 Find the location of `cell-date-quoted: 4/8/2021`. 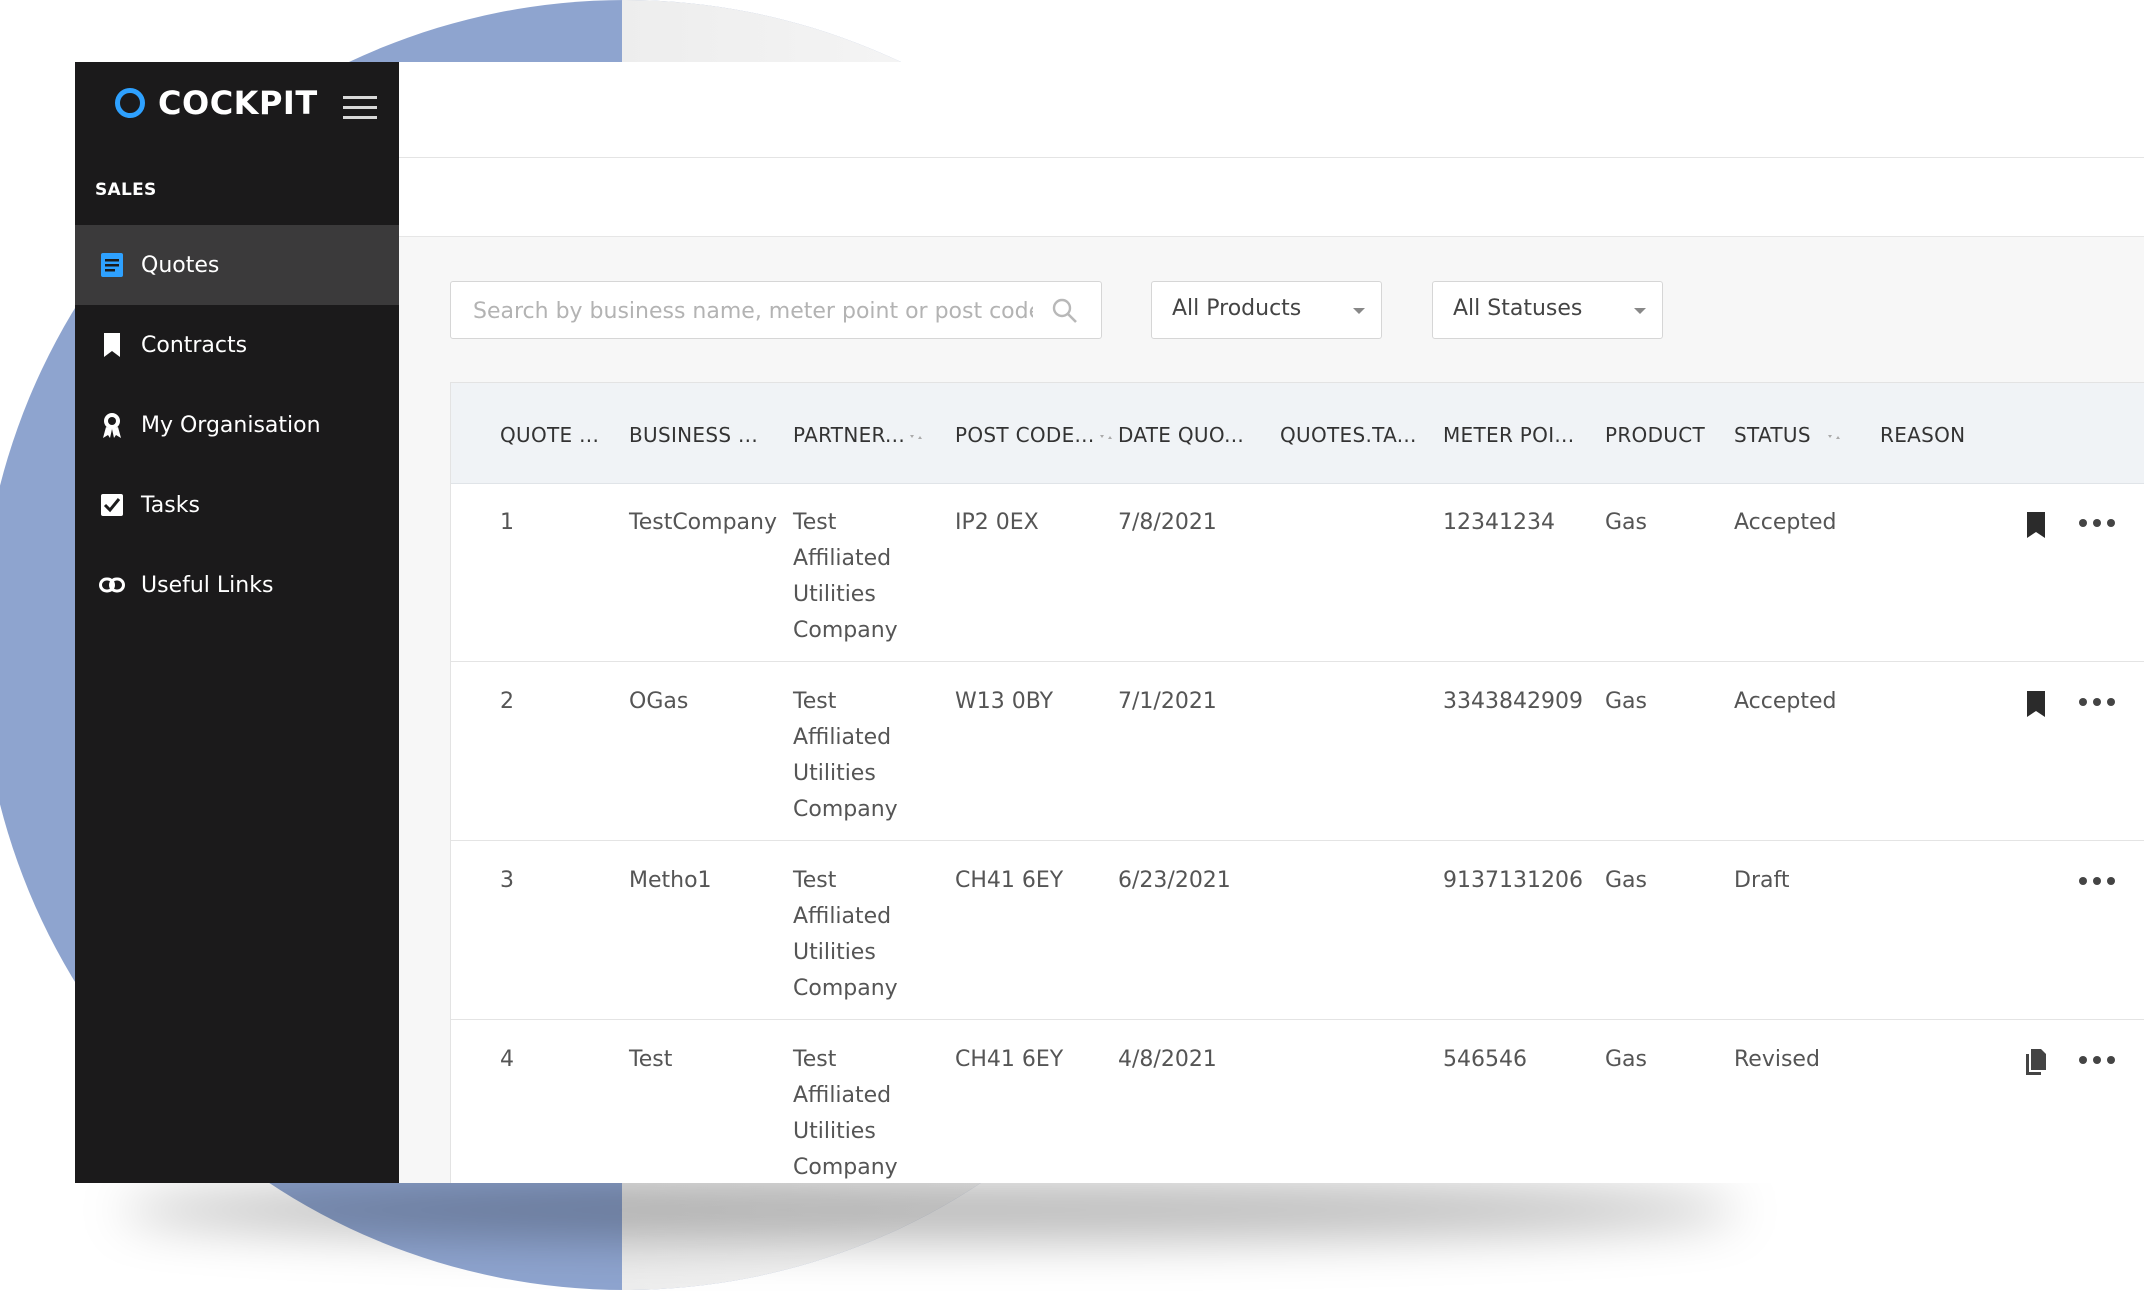

cell-date-quoted: 4/8/2021 is located at coordinates (1167, 1059).